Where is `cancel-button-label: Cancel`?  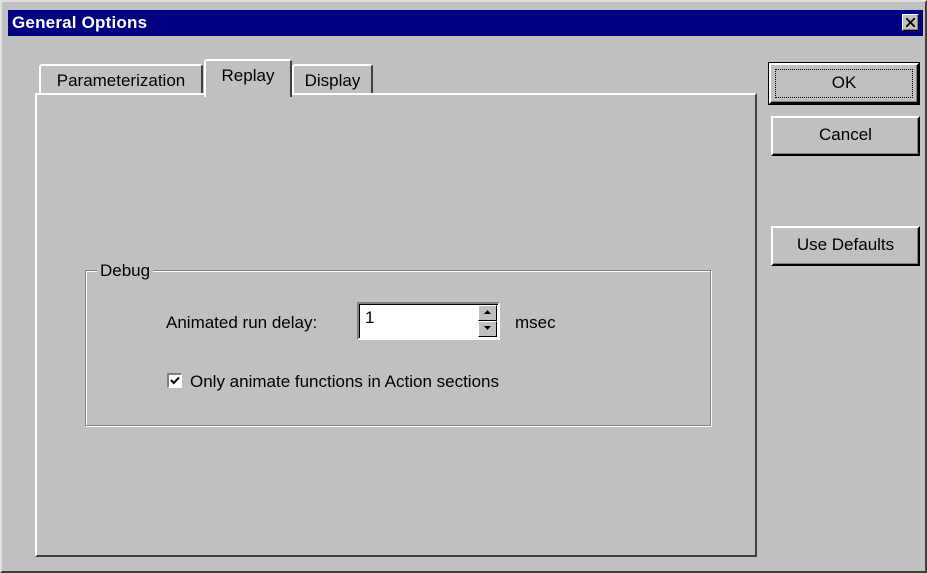
cancel-button-label: Cancel is located at coordinates (845, 134).